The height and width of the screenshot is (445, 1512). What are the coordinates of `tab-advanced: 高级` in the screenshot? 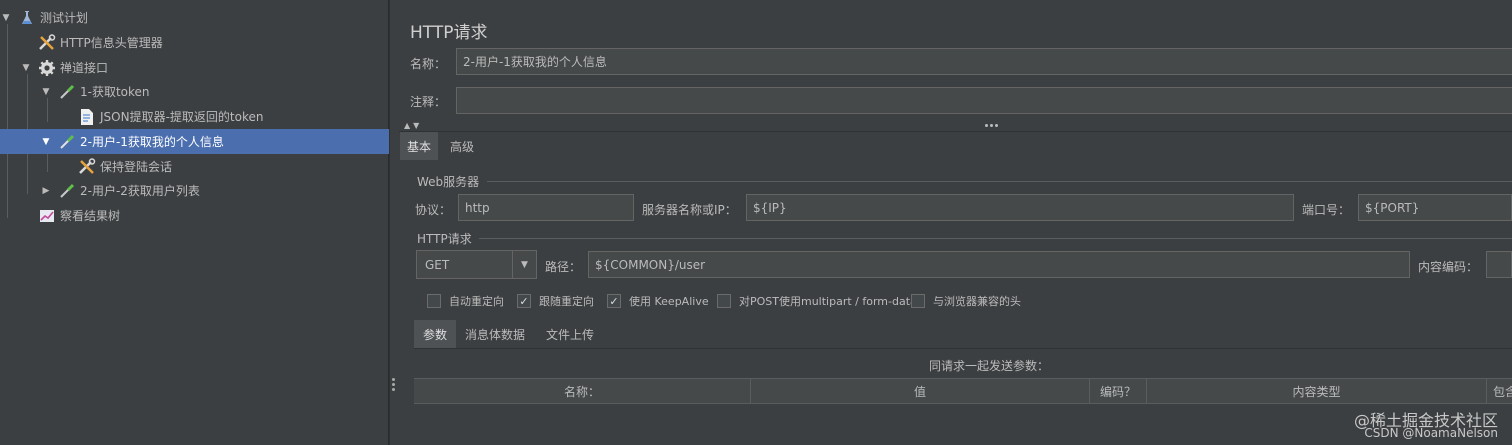 It's located at (462, 146).